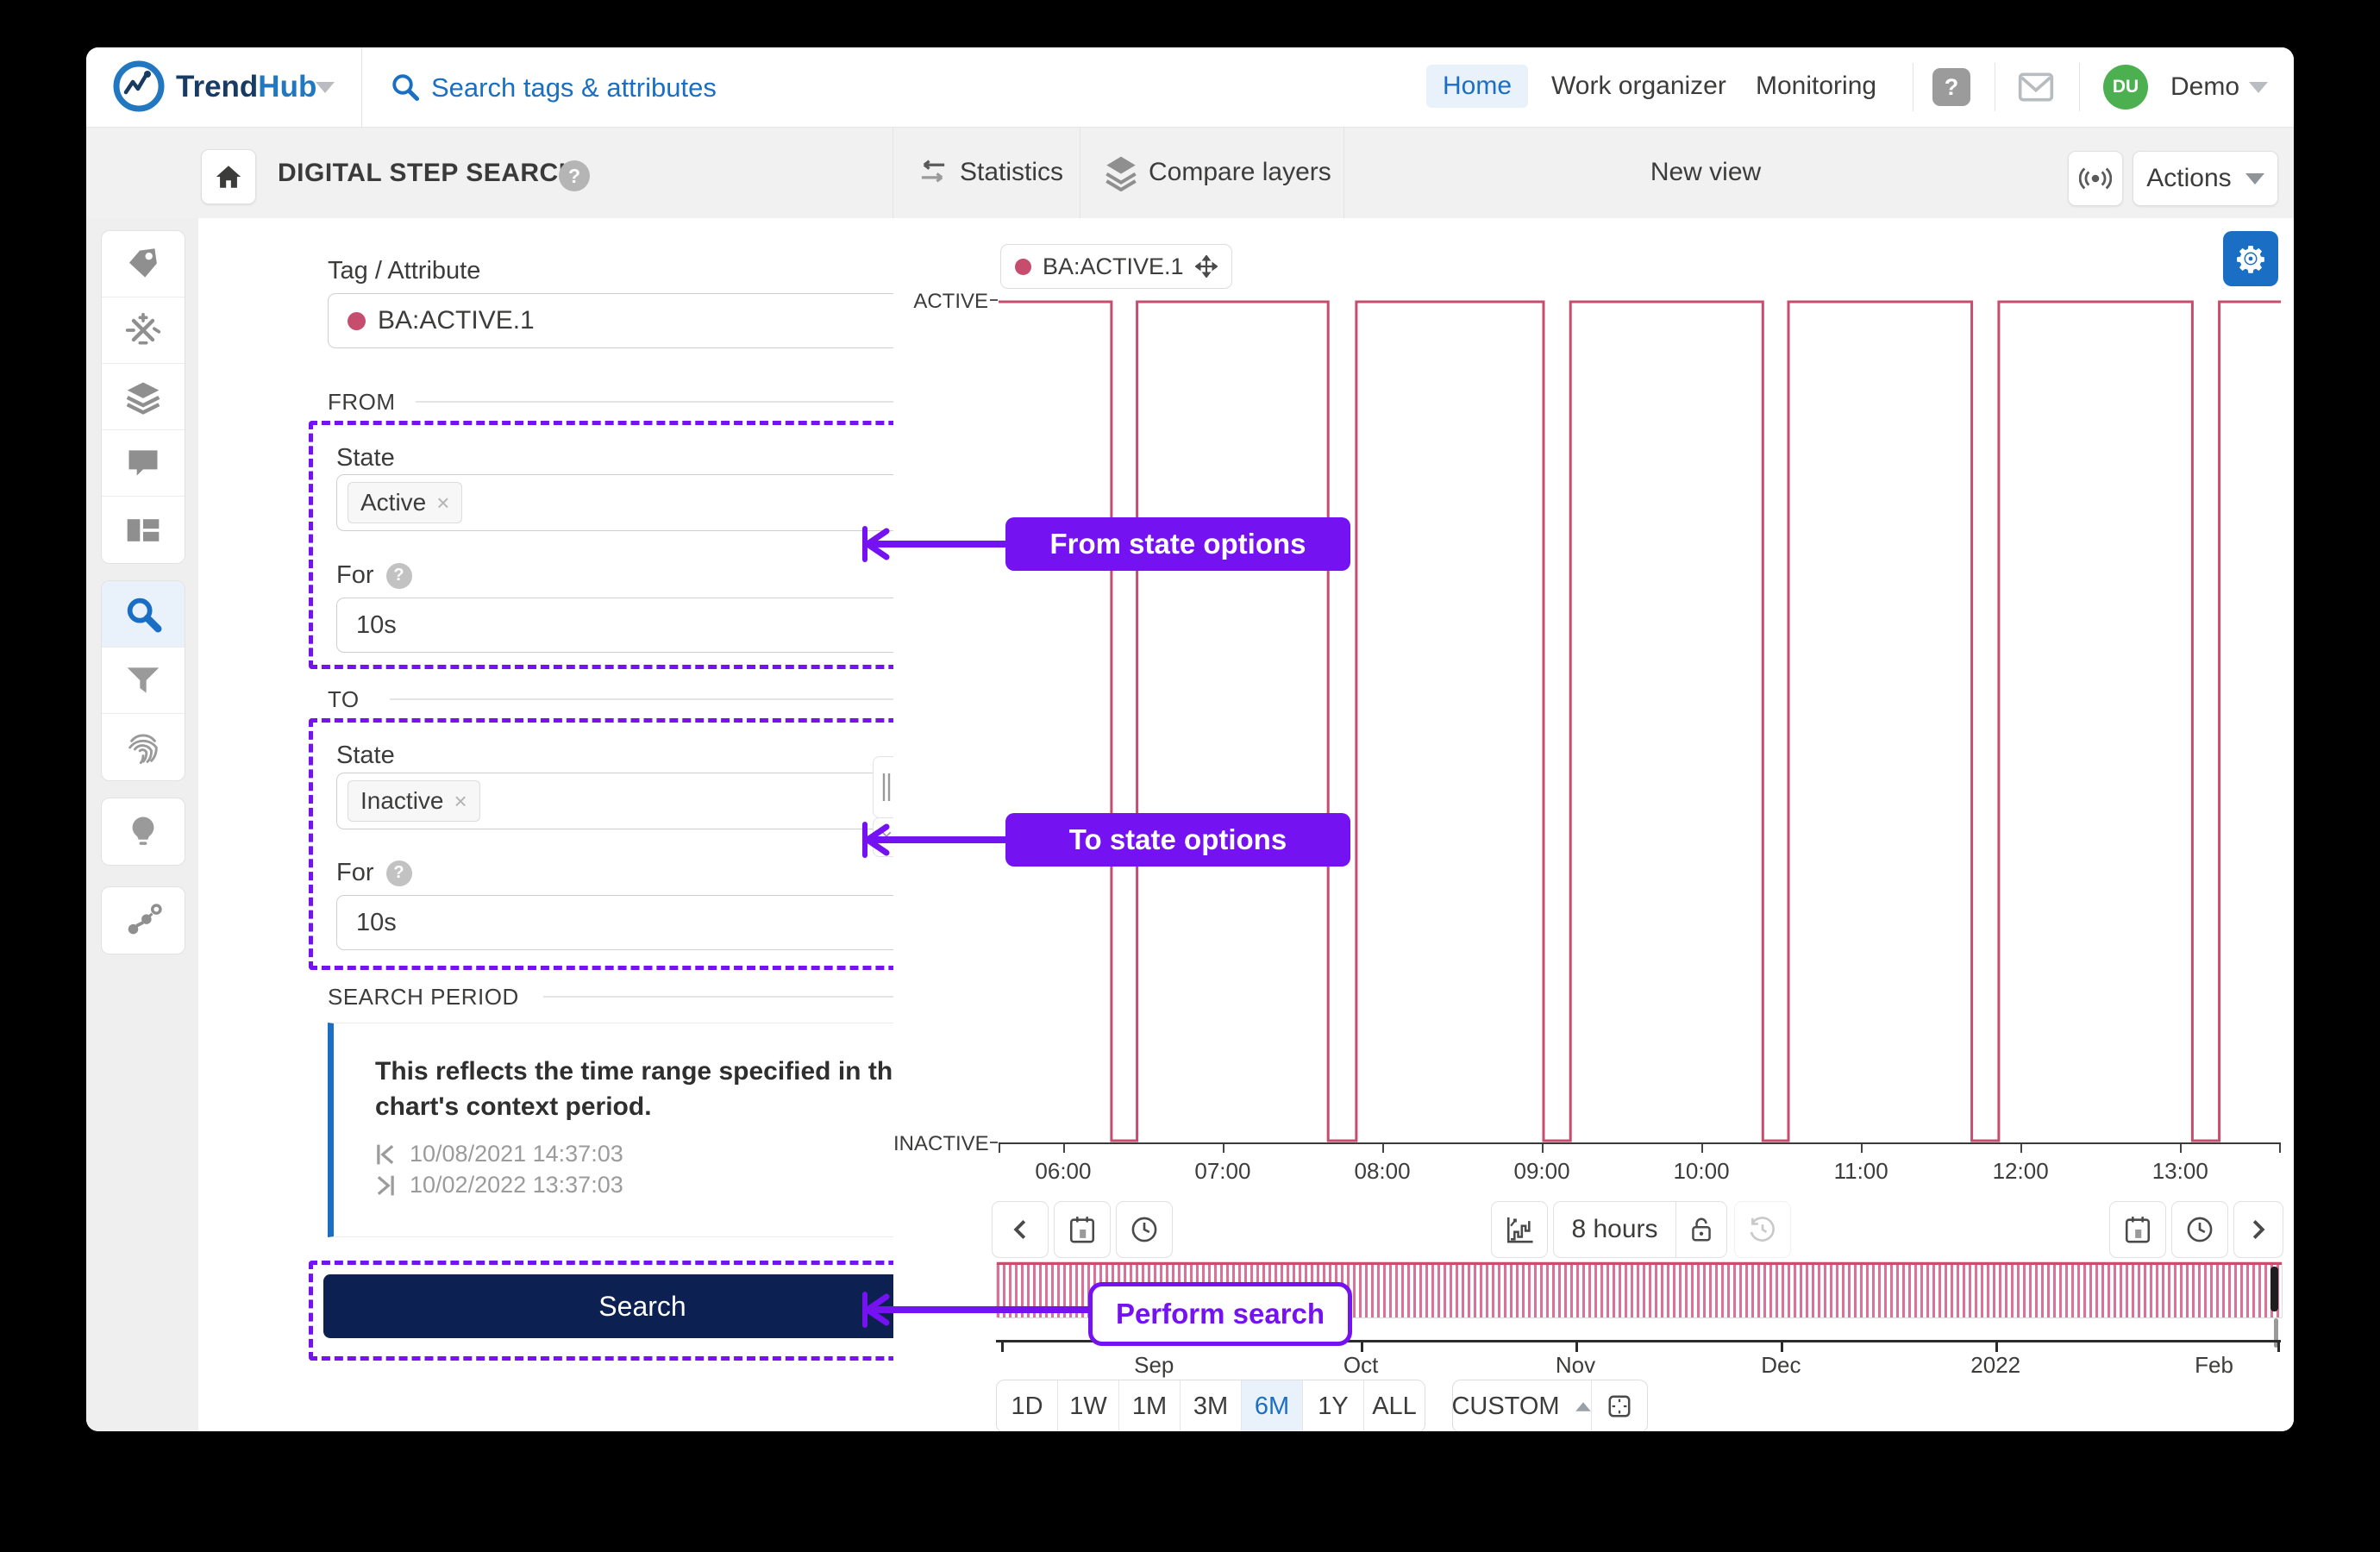 Image resolution: width=2380 pixels, height=1552 pixels. Describe the element at coordinates (574, 87) in the screenshot. I see `global-search-input: Search tags & attributes` at that location.